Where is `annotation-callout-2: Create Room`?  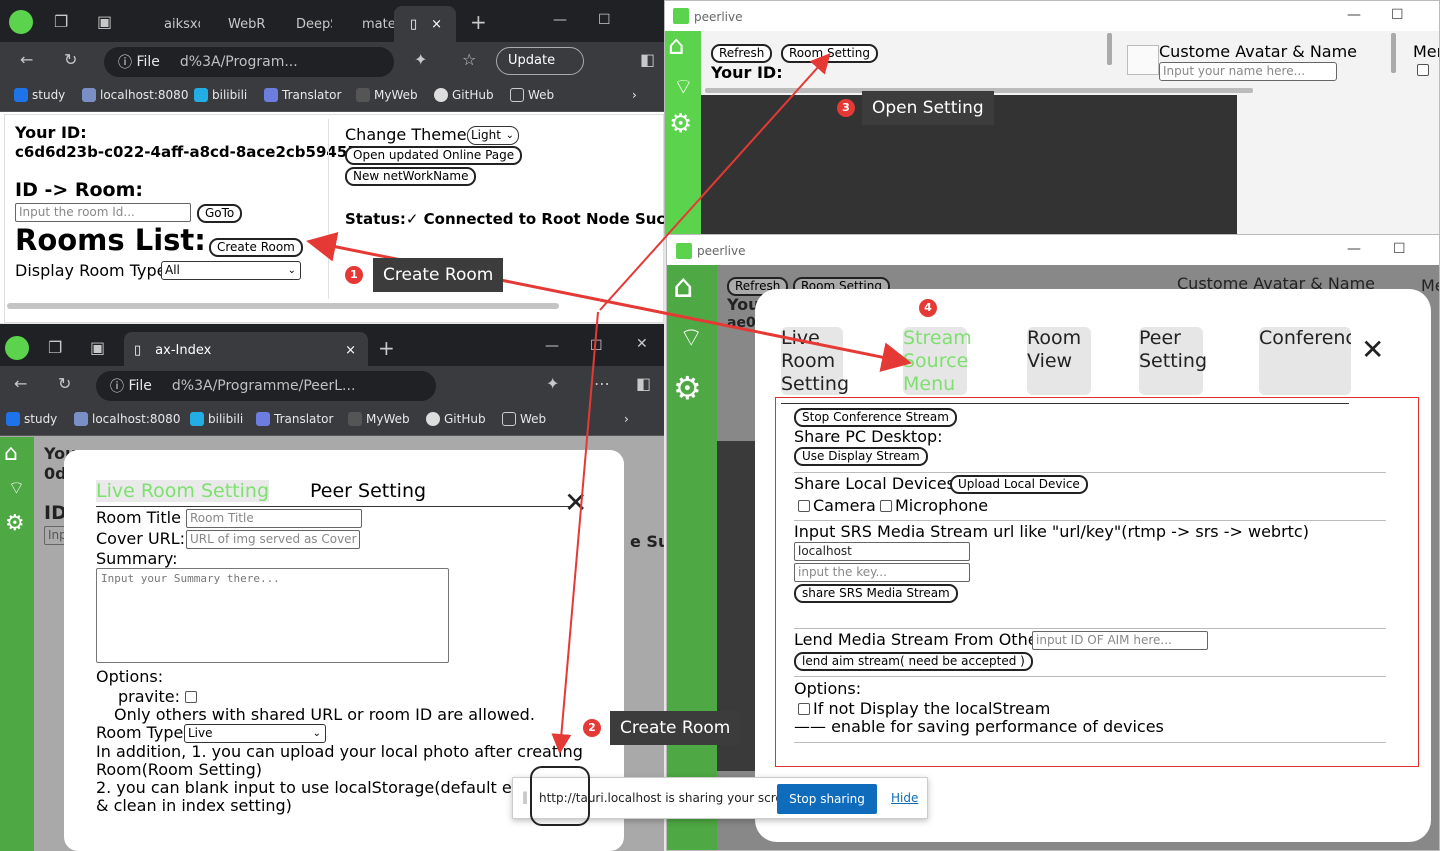
annotation-callout-2: Create Room is located at coordinates (675, 728).